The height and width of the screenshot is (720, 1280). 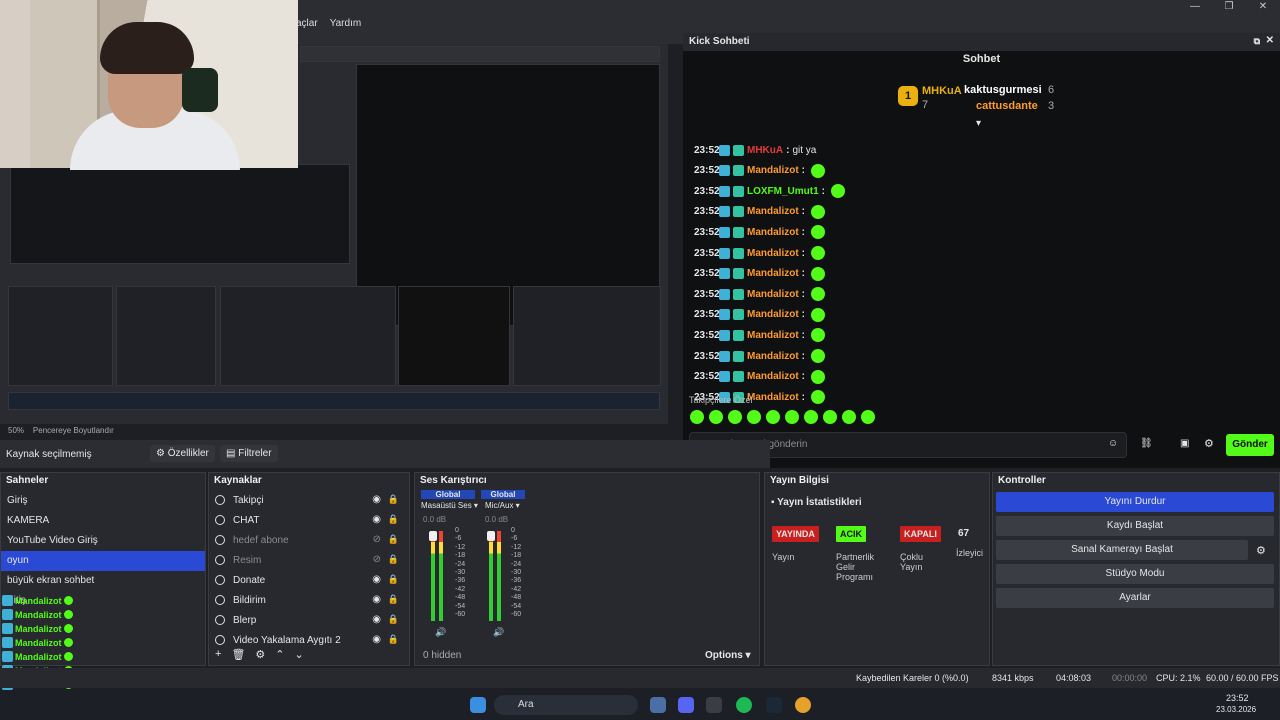 I want to click on link-icon: ⛓, so click(x=1146, y=443).